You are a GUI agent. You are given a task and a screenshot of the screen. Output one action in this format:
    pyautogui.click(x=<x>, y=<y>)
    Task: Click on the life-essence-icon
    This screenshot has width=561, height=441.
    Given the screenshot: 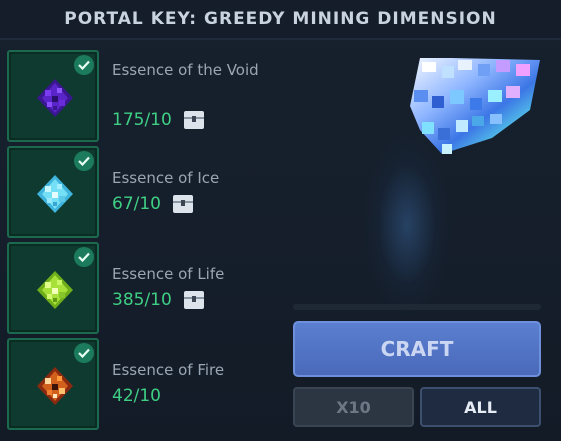 What is the action you would take?
    pyautogui.click(x=55, y=290)
    